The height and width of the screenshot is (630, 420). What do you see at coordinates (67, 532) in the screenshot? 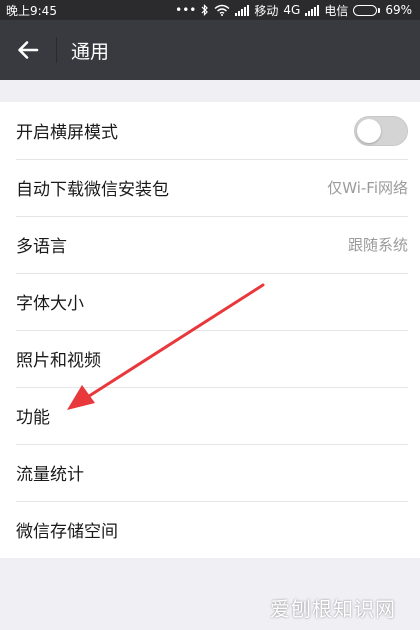
I see `setting-label: 微信存储空间` at bounding box center [67, 532].